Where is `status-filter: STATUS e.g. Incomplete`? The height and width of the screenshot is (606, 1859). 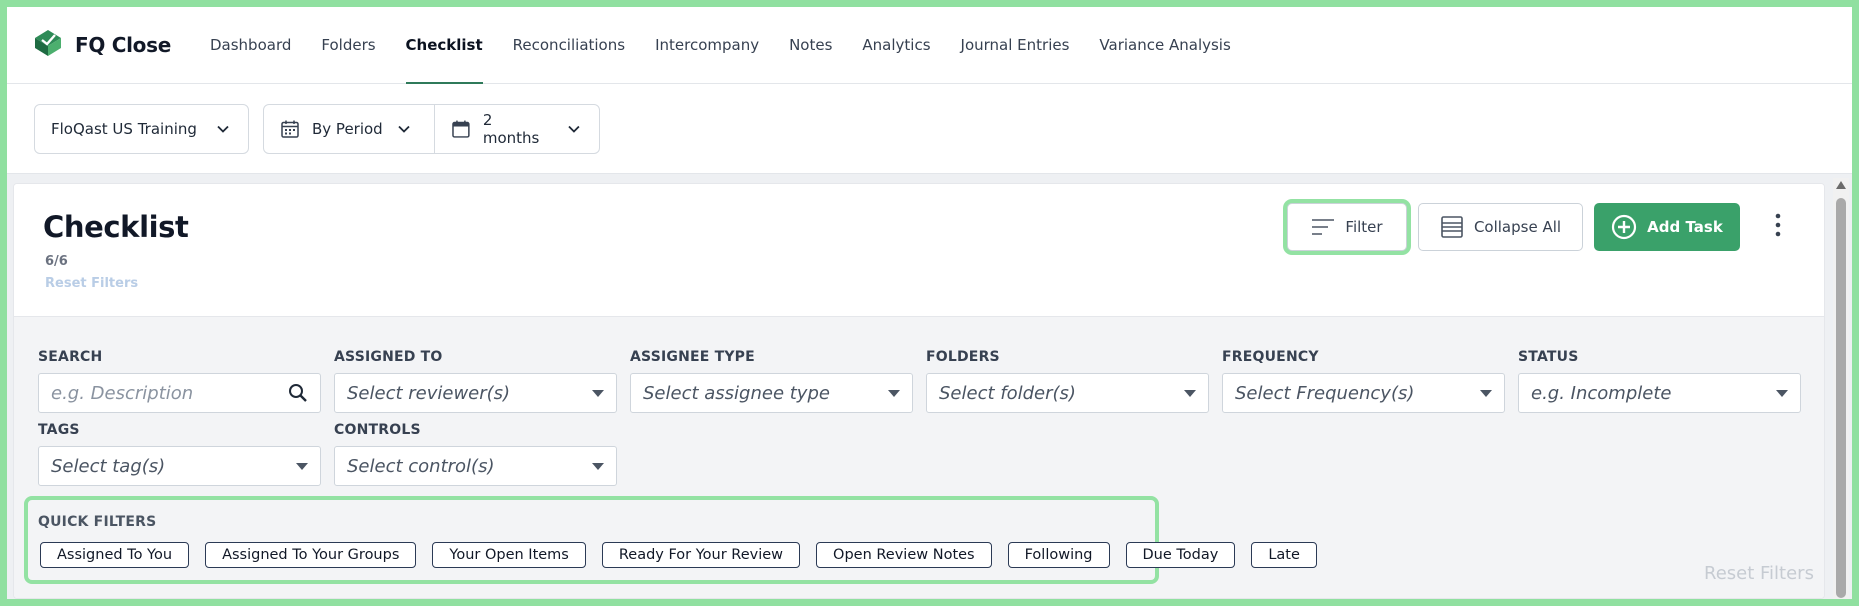
status-filter: STATUS e.g. Incomplete is located at coordinates (1659, 381).